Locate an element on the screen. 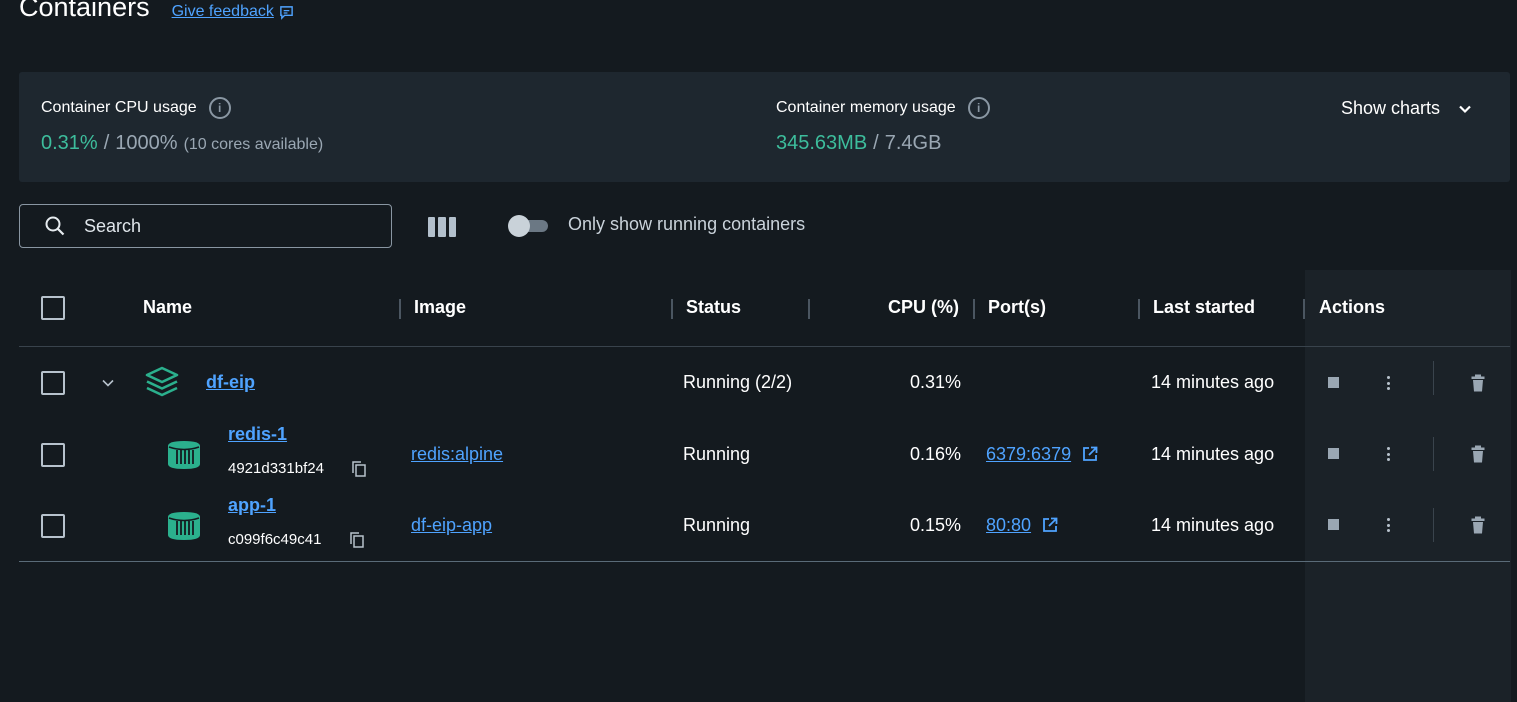  status-text: Running (2/2) is located at coordinates (738, 382).